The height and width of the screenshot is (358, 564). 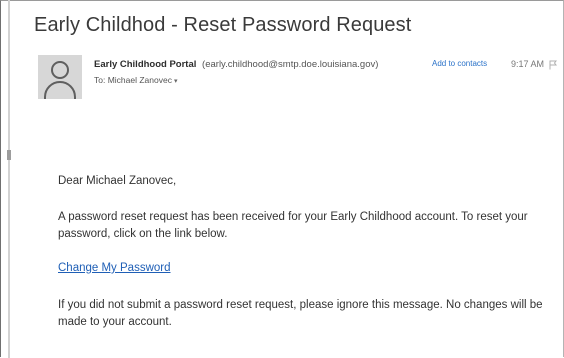 I want to click on sender-email: (early.childhood@smtp.doe.louisiana.gov), so click(x=290, y=64).